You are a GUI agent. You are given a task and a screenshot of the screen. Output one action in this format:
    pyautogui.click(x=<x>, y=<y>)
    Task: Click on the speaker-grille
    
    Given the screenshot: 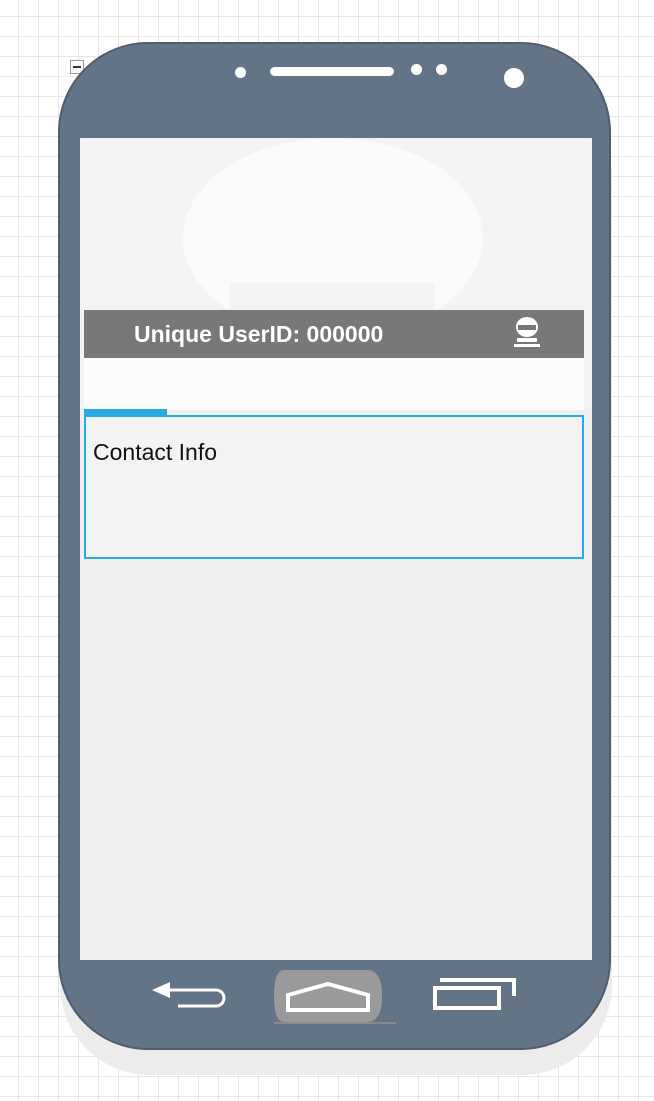 What is the action you would take?
    pyautogui.click(x=332, y=71)
    